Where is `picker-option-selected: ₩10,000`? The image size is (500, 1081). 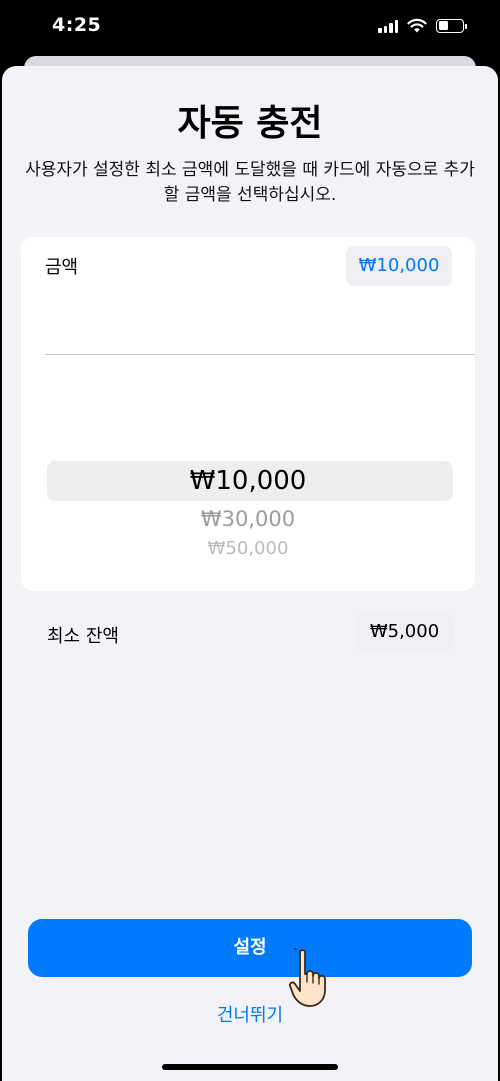 picker-option-selected: ₩10,000 is located at coordinates (248, 481).